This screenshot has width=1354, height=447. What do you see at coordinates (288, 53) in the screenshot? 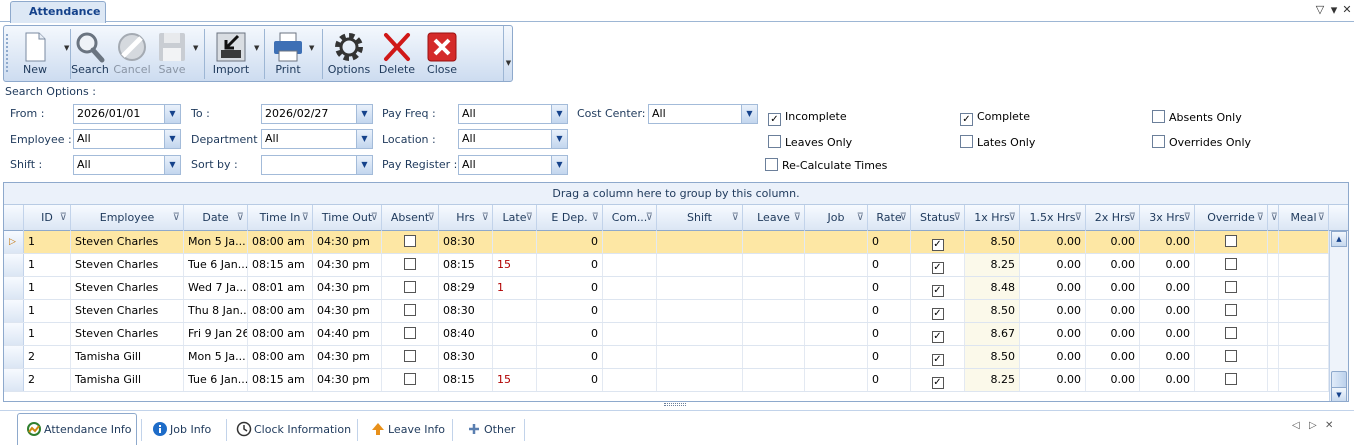
I see `print-button: Print` at bounding box center [288, 53].